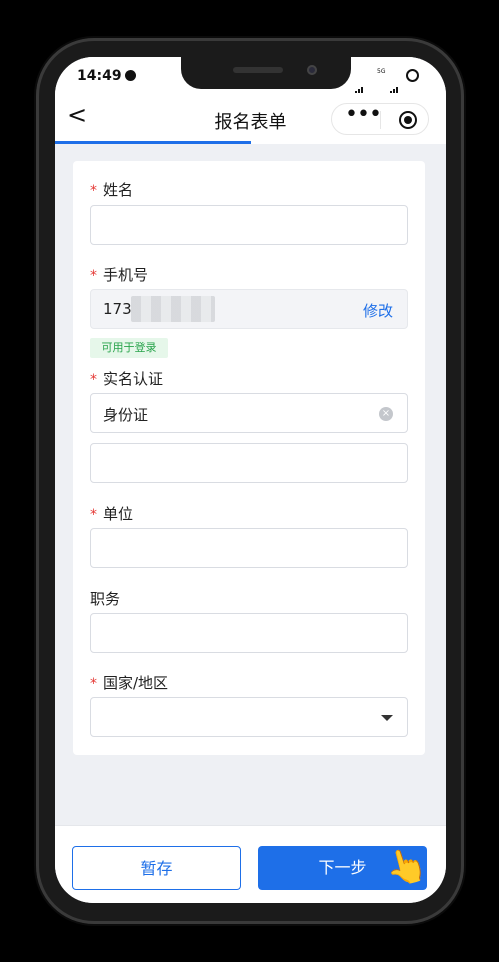 The width and height of the screenshot is (499, 962). Describe the element at coordinates (126, 415) in the screenshot. I see `id-type-value: 身份证` at that location.